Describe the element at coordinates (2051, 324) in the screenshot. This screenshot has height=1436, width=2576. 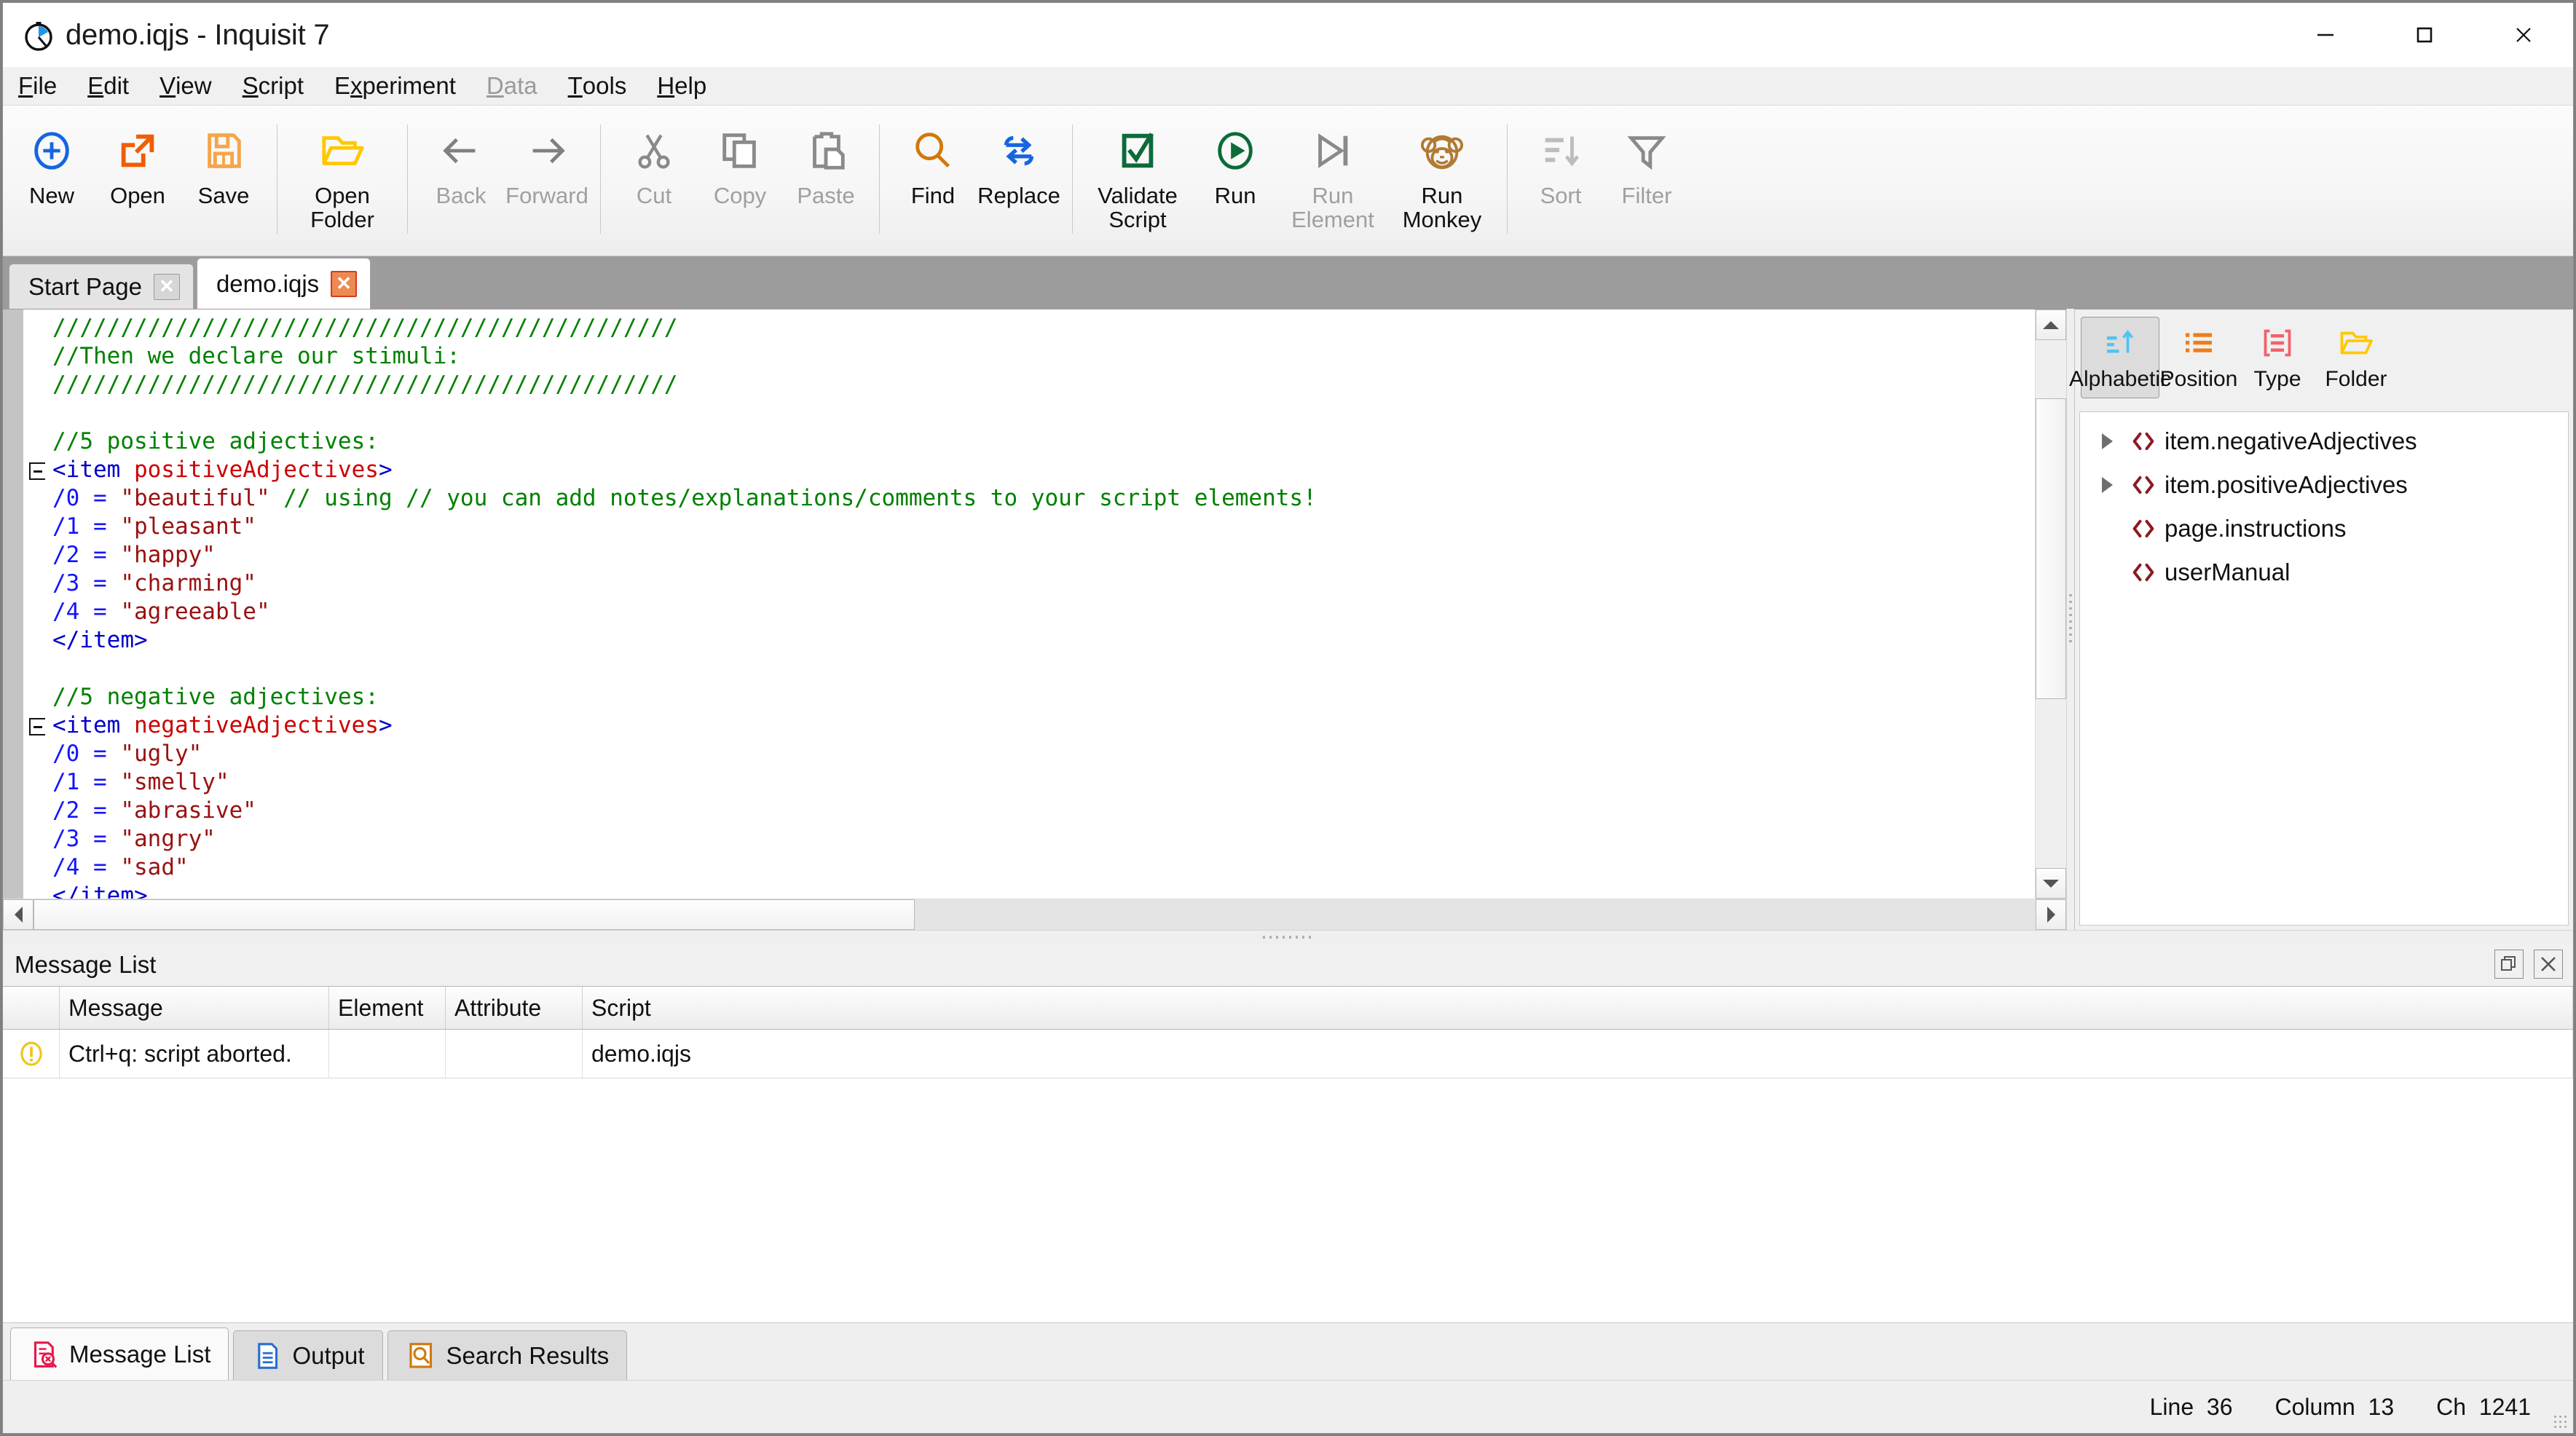
I see `scroll-up-icon` at that location.